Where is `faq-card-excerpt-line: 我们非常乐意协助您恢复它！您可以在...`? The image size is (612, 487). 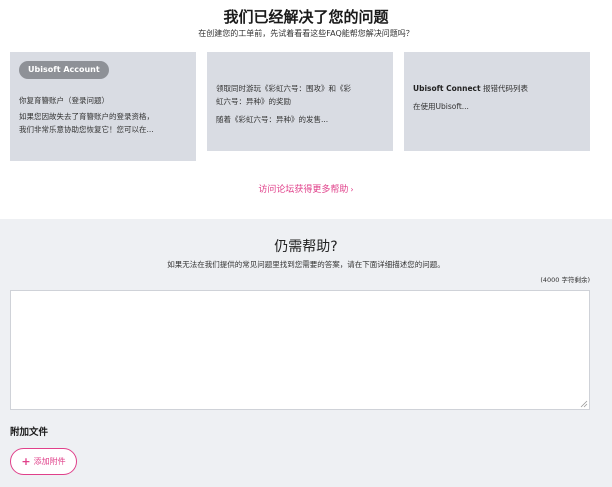 faq-card-excerpt-line: 我们非常乐意协助您恢复它！您可以在... is located at coordinates (86, 129).